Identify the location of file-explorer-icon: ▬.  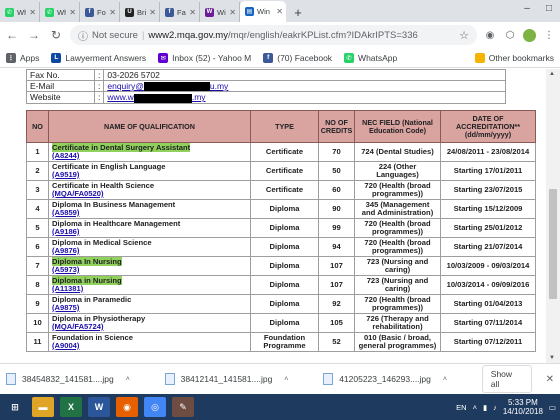
(43, 407).